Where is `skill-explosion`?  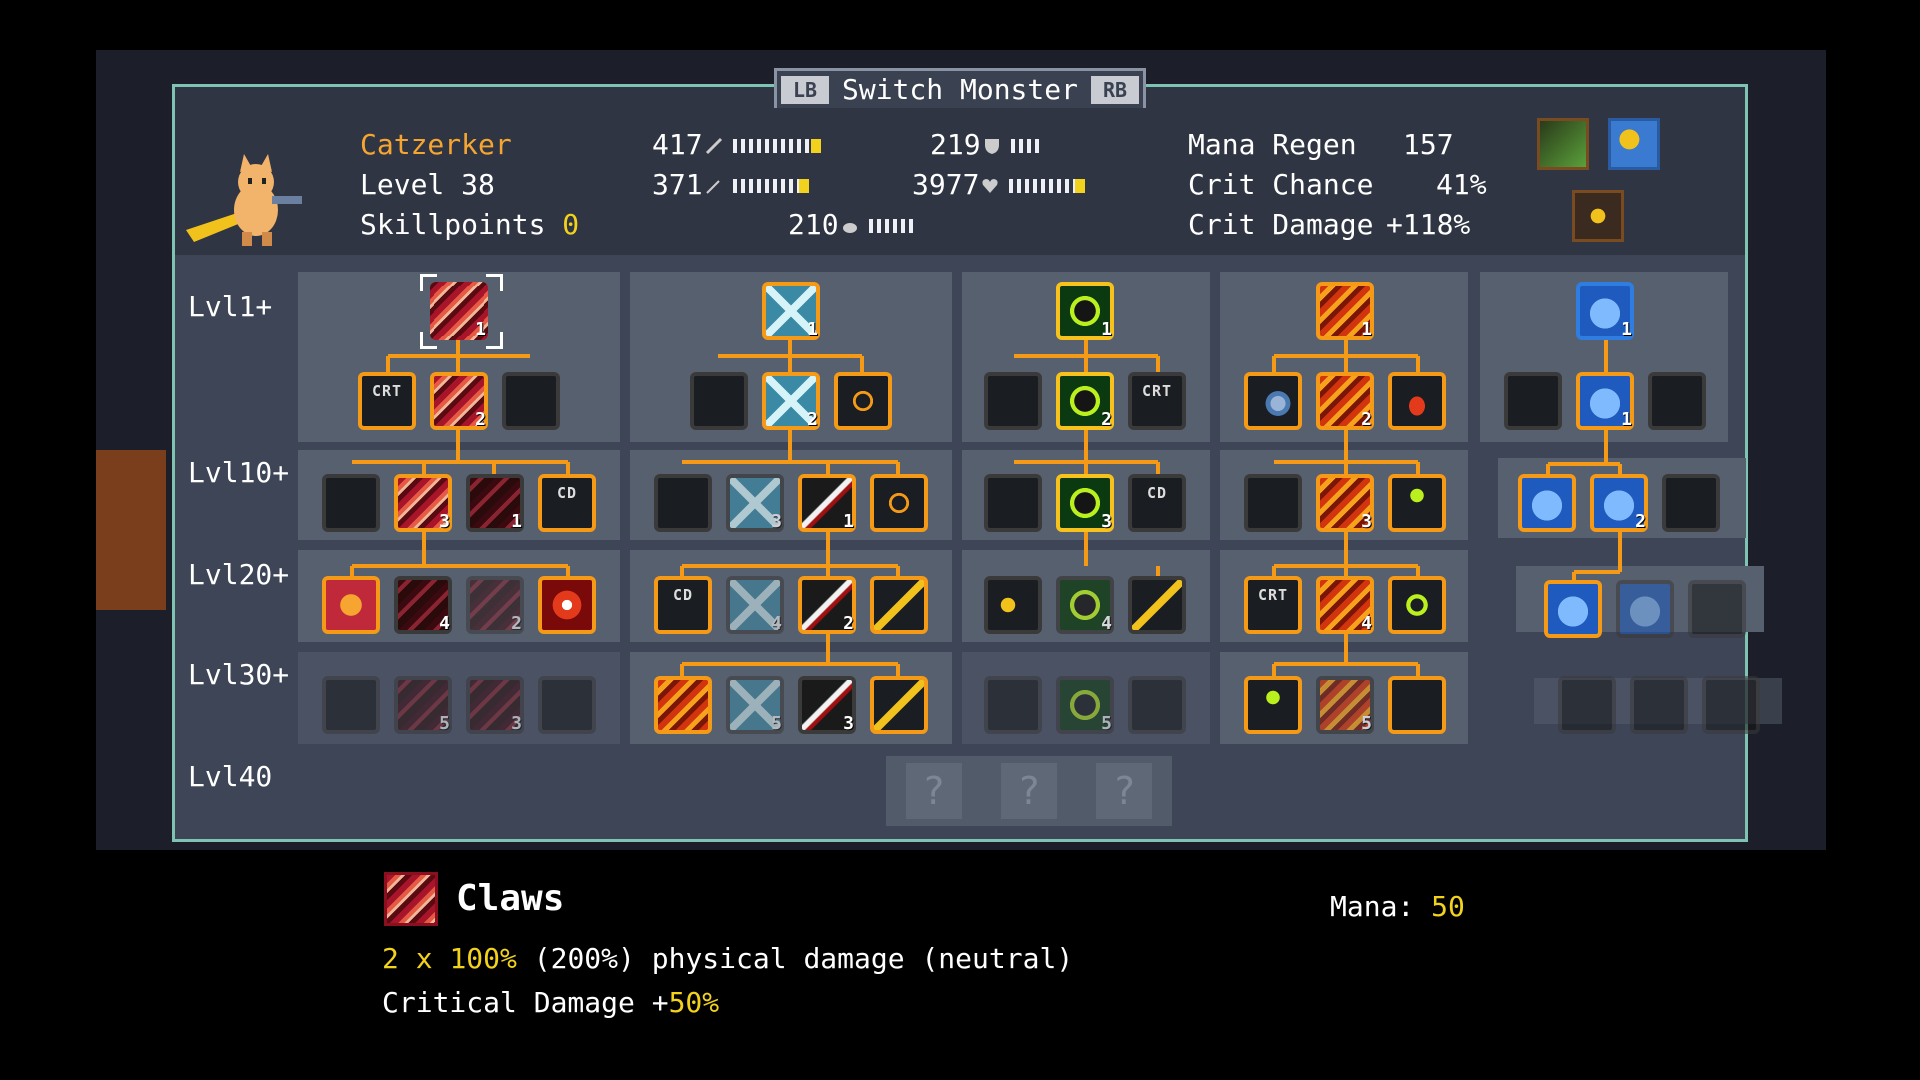 skill-explosion is located at coordinates (683, 705).